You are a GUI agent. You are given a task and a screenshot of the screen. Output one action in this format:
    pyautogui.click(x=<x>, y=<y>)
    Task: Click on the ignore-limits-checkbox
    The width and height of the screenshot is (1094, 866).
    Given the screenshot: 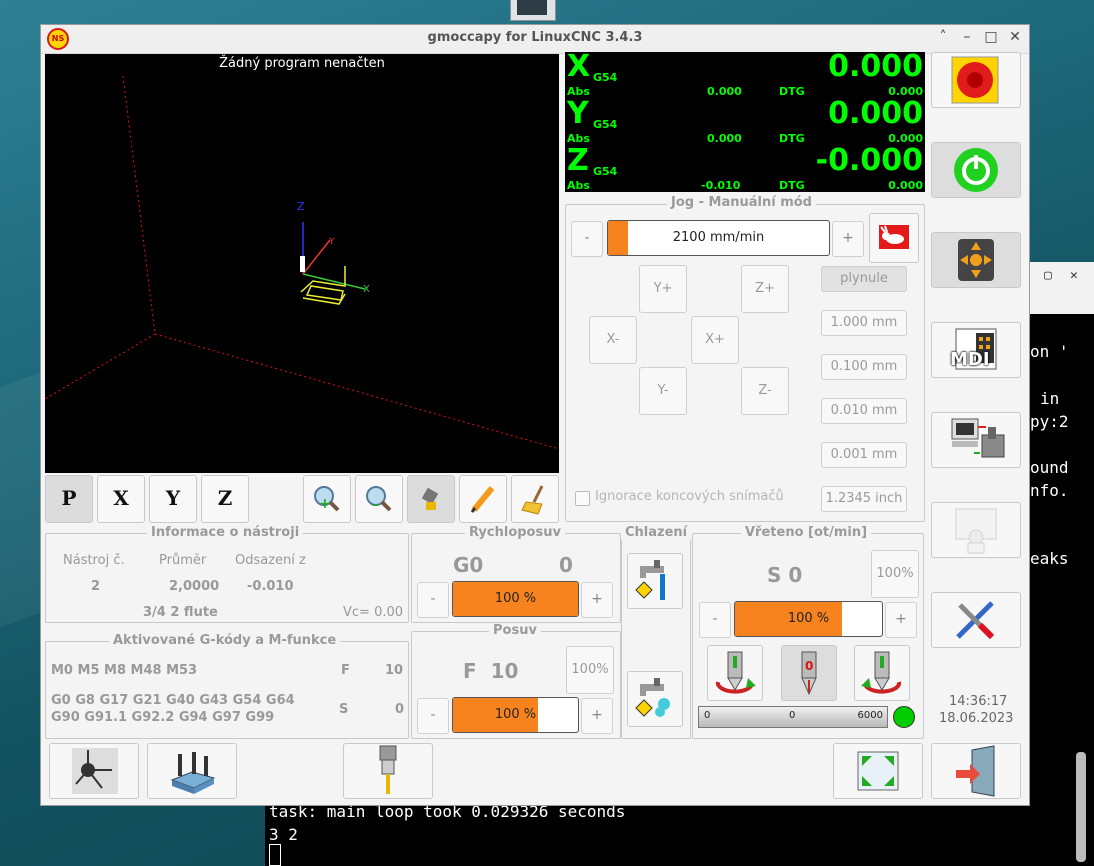 What is the action you would take?
    pyautogui.click(x=582, y=498)
    